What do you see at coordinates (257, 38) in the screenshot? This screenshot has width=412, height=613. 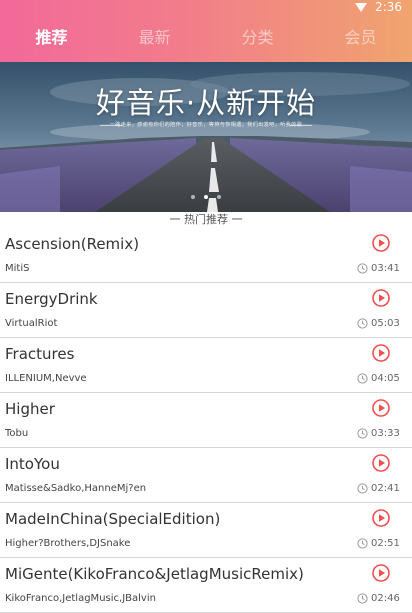 I see `tab-category: 分类` at bounding box center [257, 38].